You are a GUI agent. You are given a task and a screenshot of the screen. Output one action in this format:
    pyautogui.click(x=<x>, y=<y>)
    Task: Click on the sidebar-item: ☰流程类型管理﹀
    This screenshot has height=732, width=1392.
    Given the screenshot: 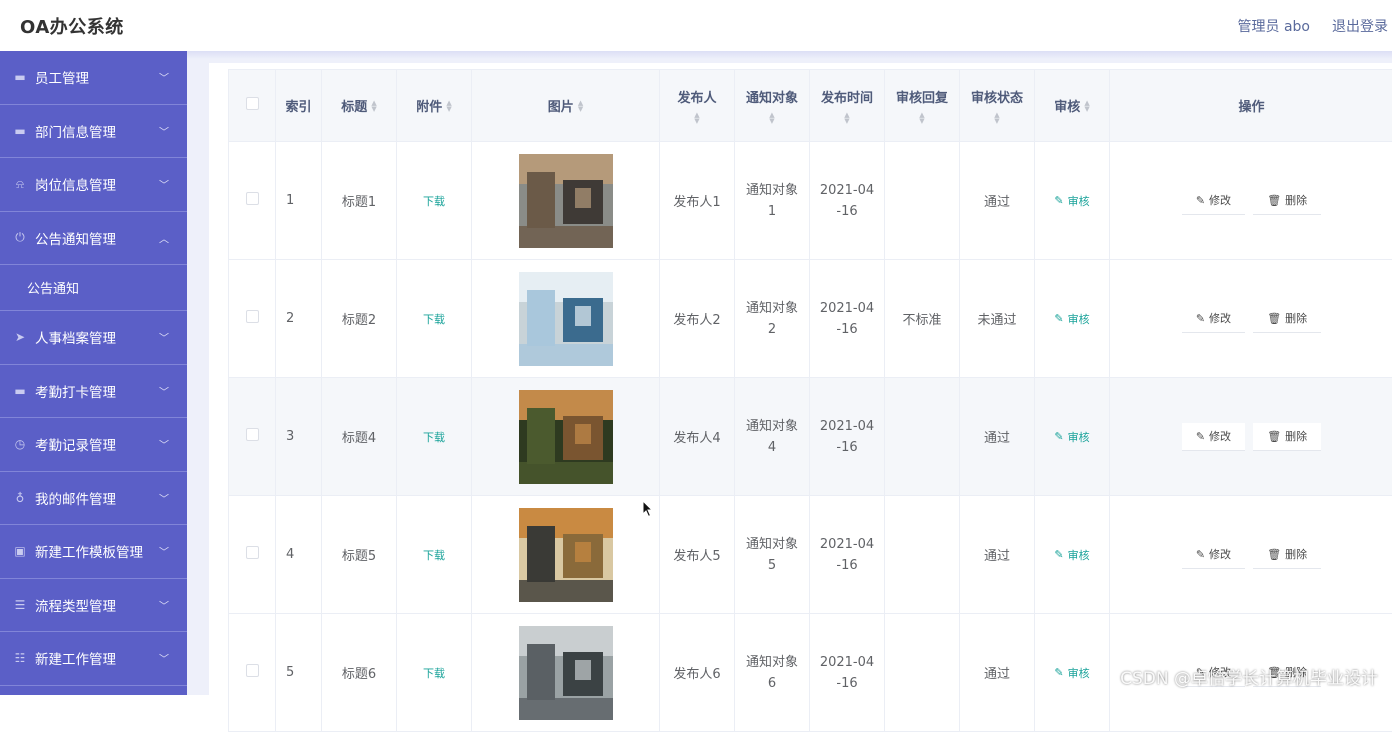 What is the action you would take?
    pyautogui.click(x=93, y=606)
    